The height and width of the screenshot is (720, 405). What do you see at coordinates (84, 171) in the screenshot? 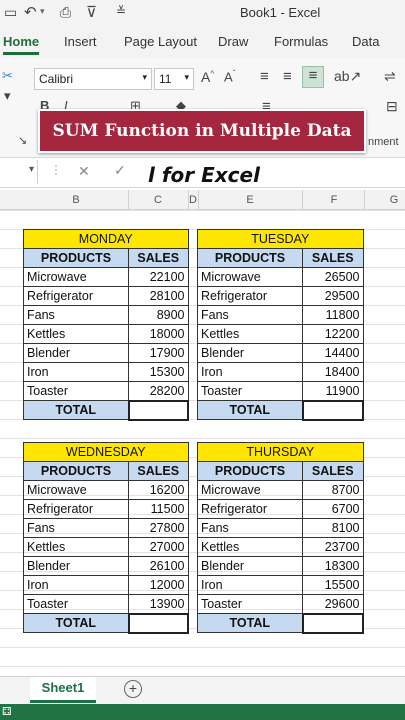
I see `cancel-icon: ✕` at bounding box center [84, 171].